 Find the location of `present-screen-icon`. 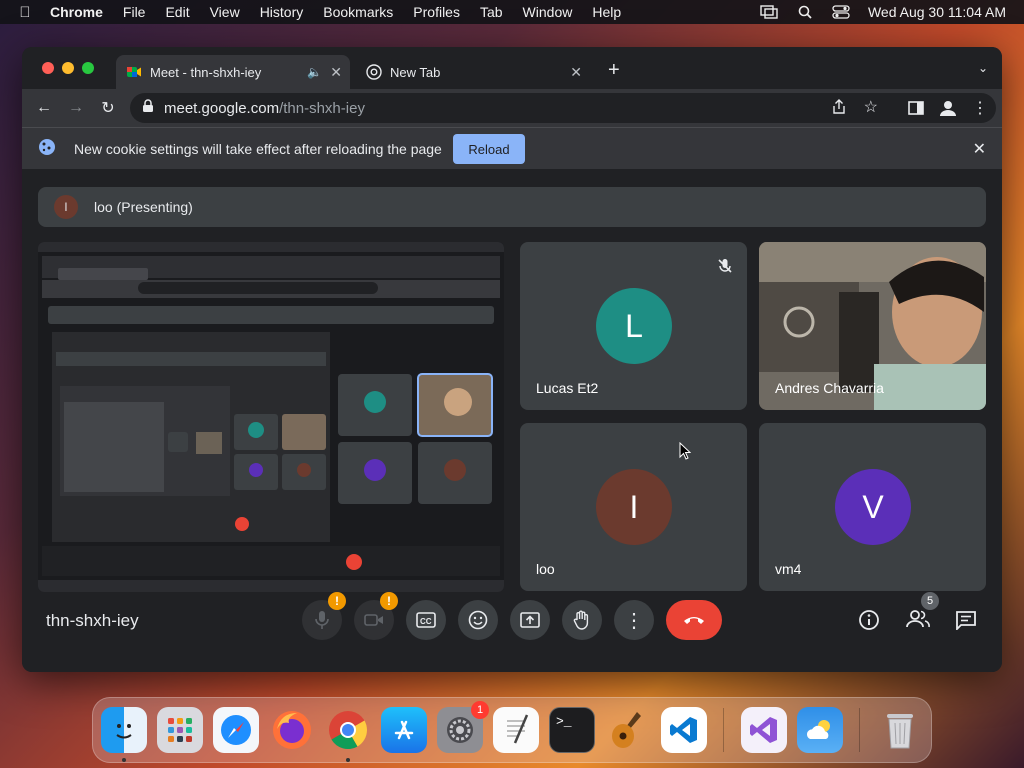

present-screen-icon is located at coordinates (530, 620).